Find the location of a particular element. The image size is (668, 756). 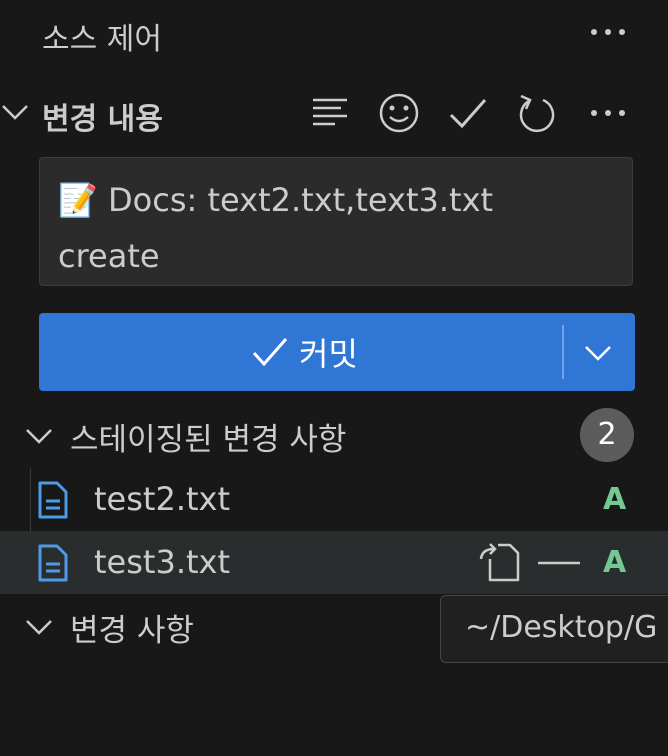

open-file-icon is located at coordinates (500, 562).